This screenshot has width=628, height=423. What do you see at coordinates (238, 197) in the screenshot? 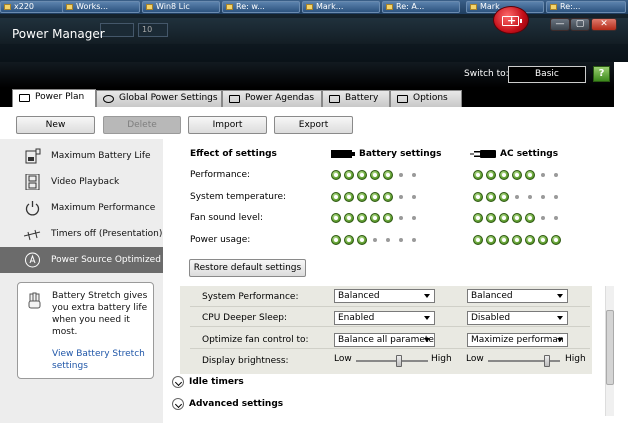
I see `effect-row-label: System temperature:` at bounding box center [238, 197].